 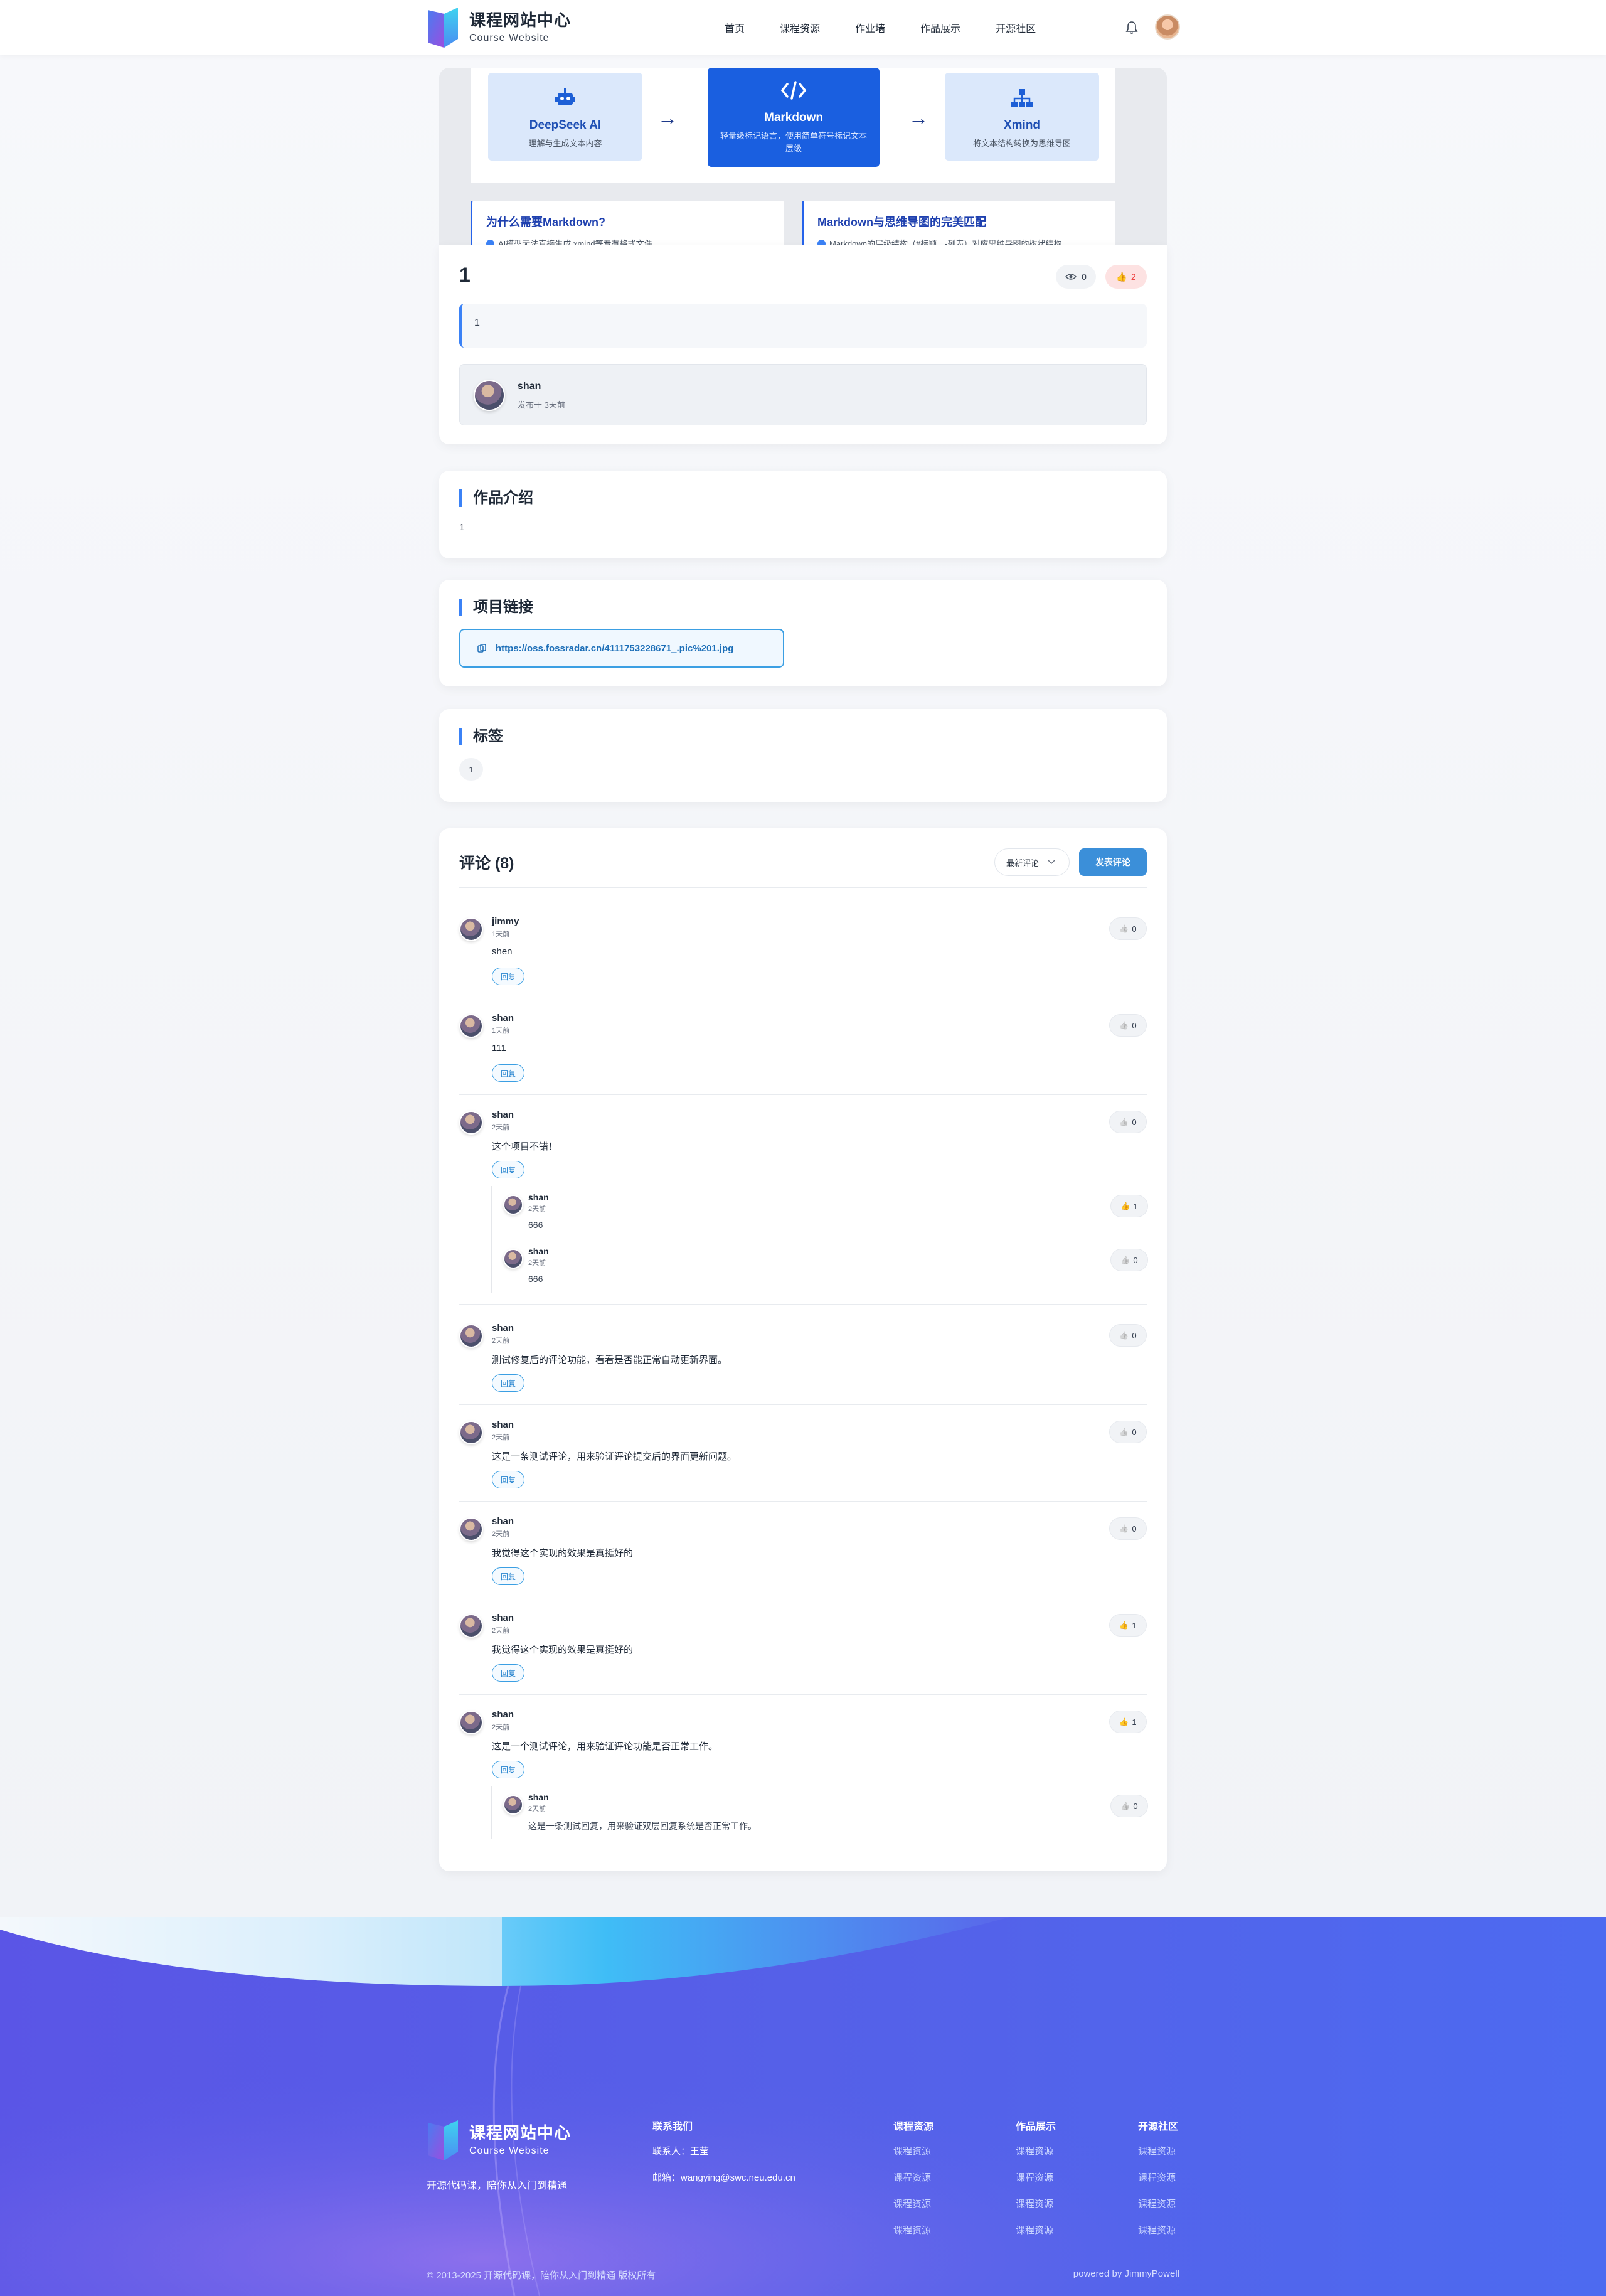 I want to click on like-button: 👍 2, so click(x=1126, y=277).